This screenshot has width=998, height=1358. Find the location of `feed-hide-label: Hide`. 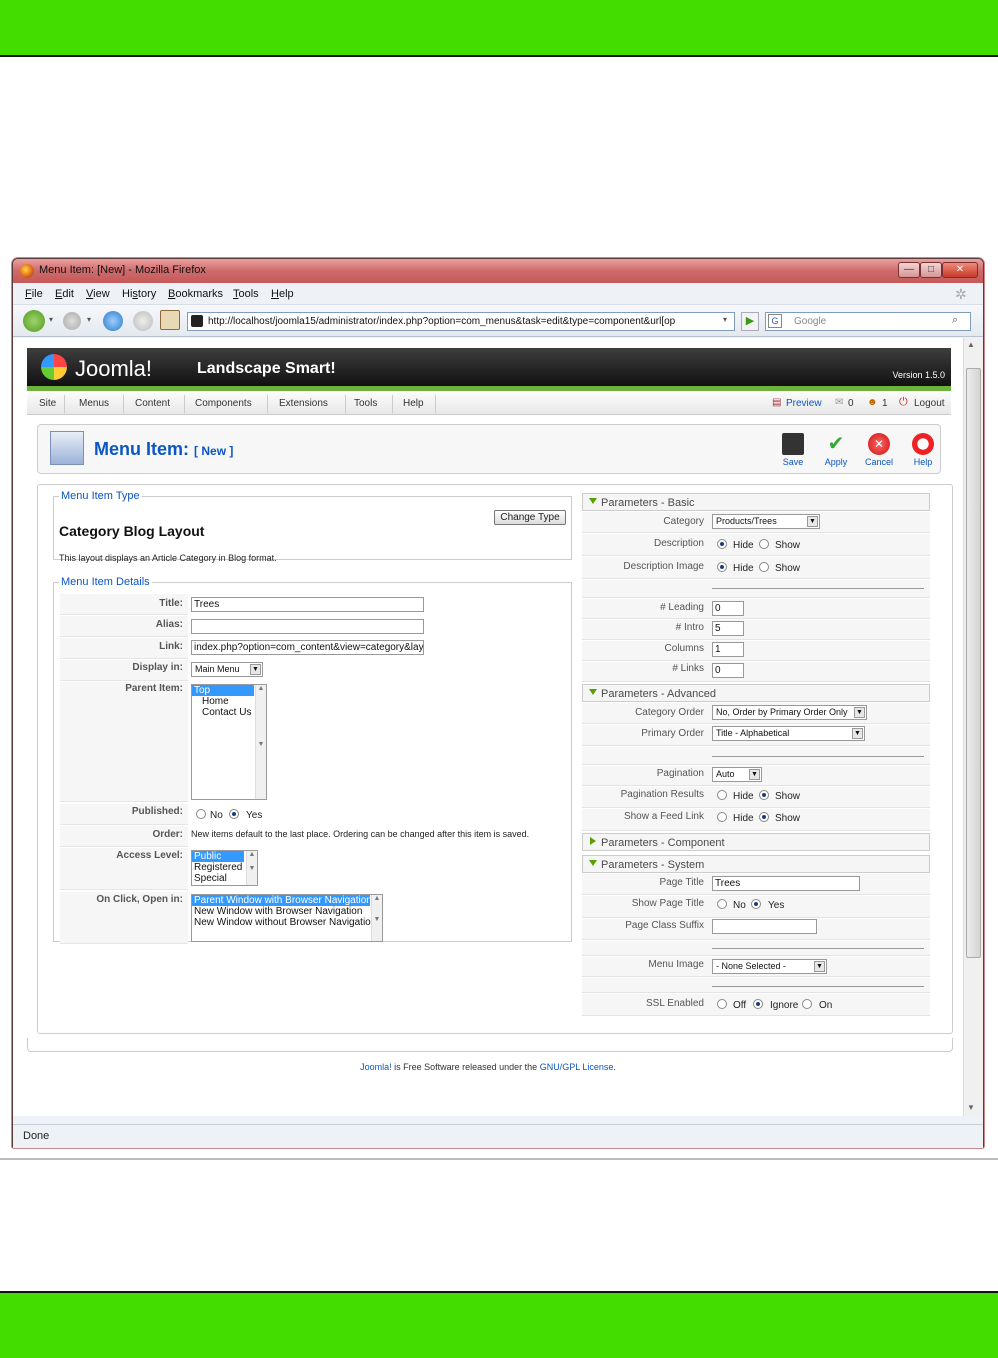

feed-hide-label: Hide is located at coordinates (743, 818).